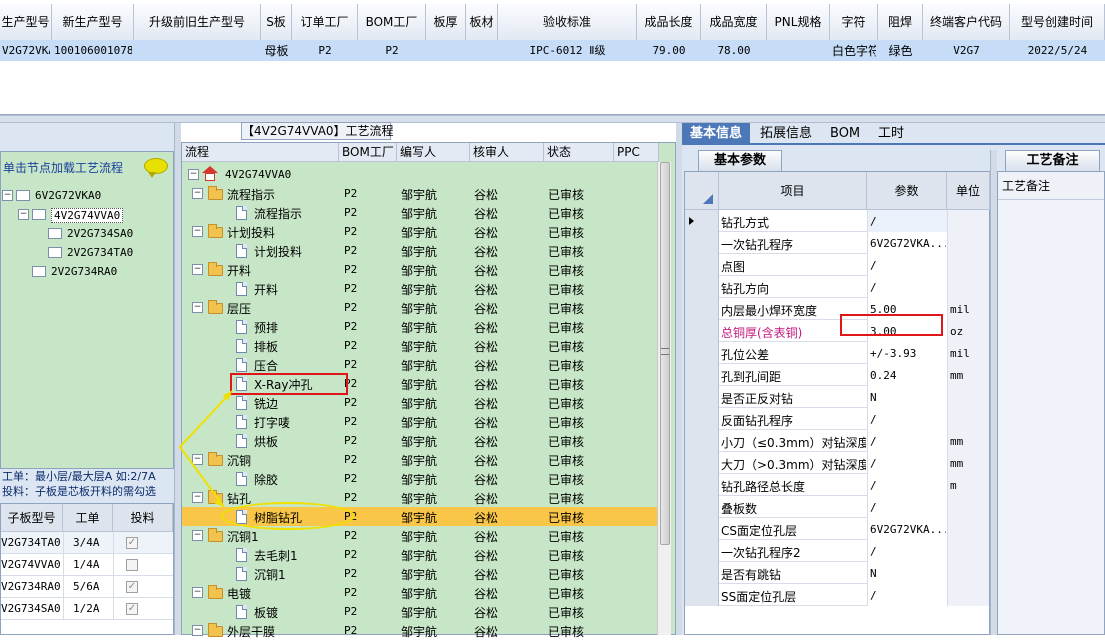 This screenshot has height=640, width=1105. Describe the element at coordinates (26, 51) in the screenshot. I see `top-grid-cell: V2G72VKA0` at that location.